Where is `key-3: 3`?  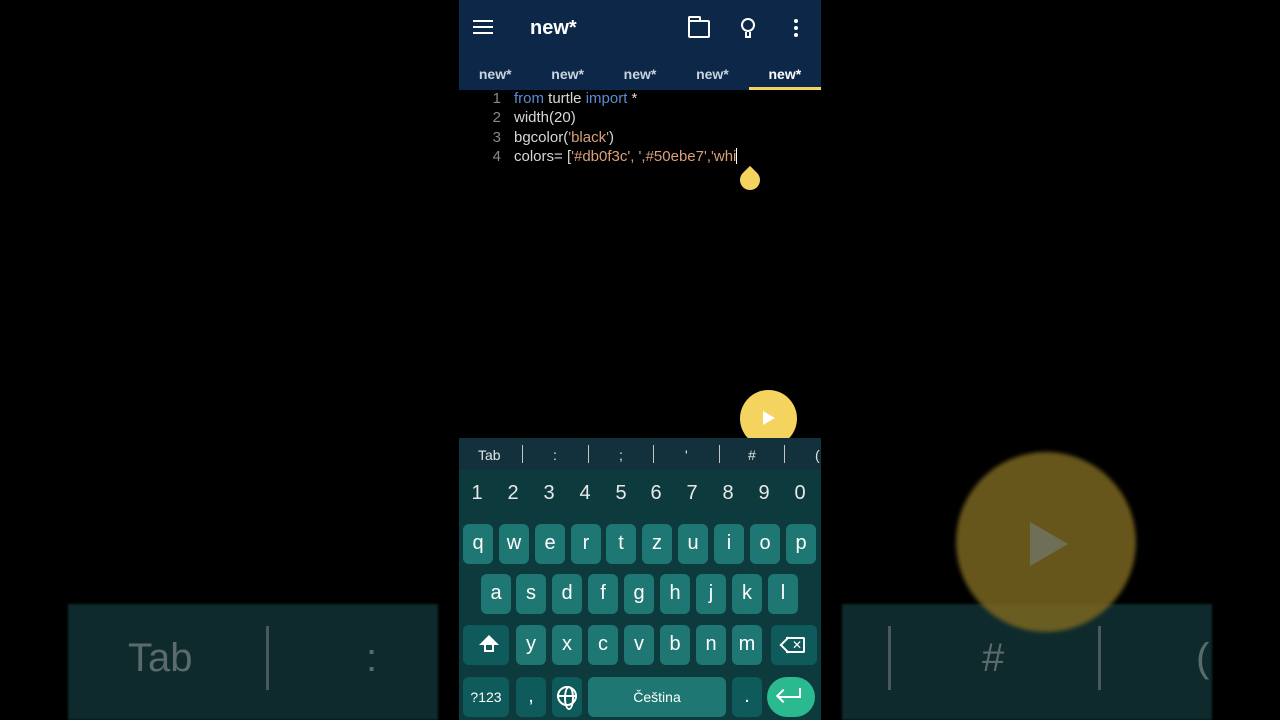 key-3: 3 is located at coordinates (549, 493).